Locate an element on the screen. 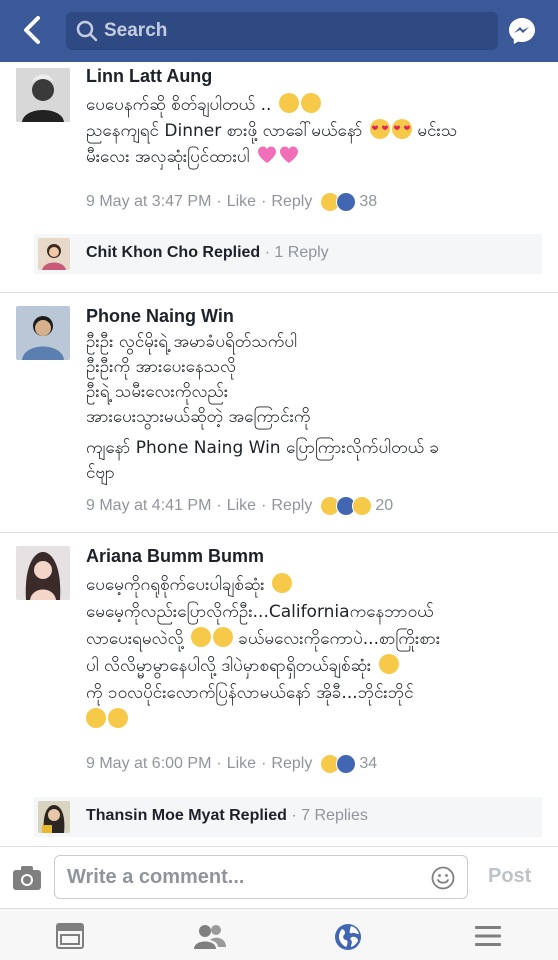 The width and height of the screenshot is (558, 960). reply-count: · 1 Reply is located at coordinates (294, 252).